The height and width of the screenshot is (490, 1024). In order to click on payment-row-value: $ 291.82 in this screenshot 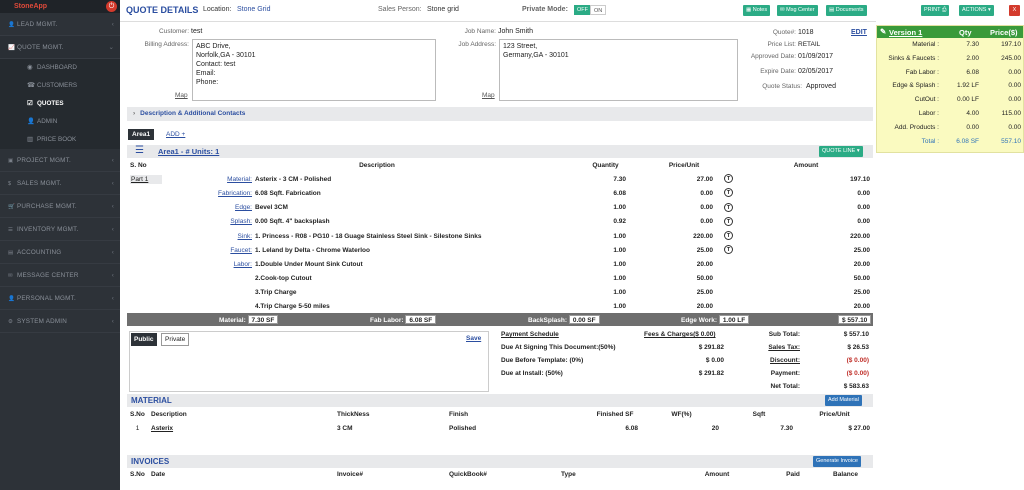, I will do `click(711, 373)`.